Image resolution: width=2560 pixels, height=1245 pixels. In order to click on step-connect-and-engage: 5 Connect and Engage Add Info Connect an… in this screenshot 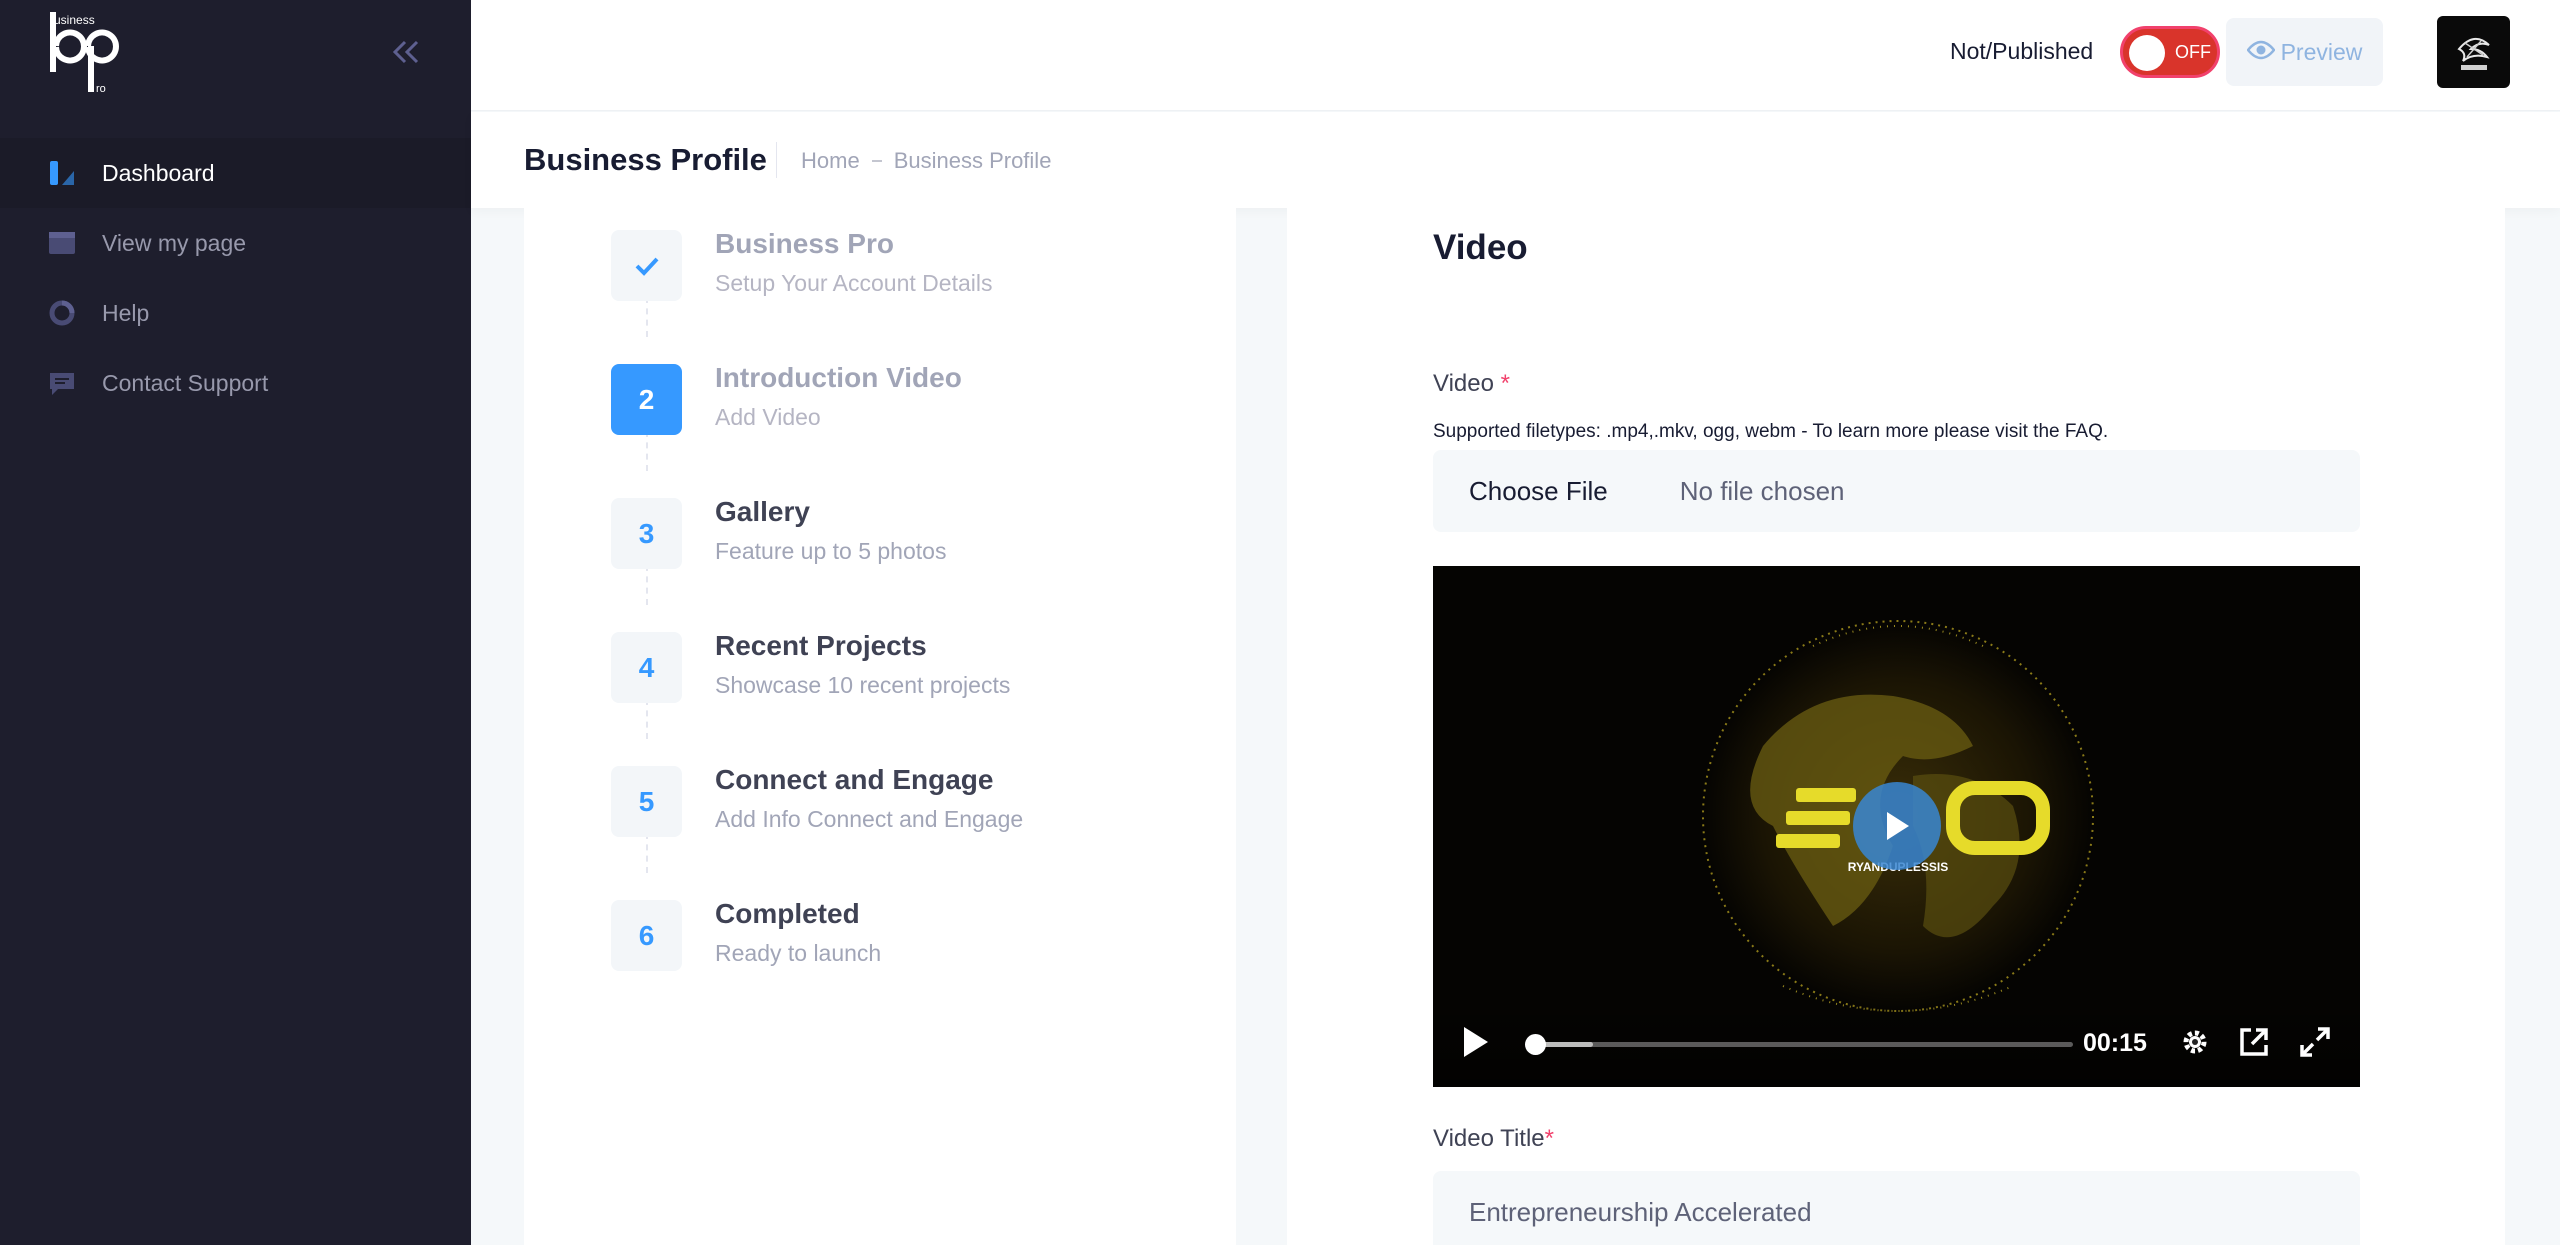, I will do `click(891, 805)`.